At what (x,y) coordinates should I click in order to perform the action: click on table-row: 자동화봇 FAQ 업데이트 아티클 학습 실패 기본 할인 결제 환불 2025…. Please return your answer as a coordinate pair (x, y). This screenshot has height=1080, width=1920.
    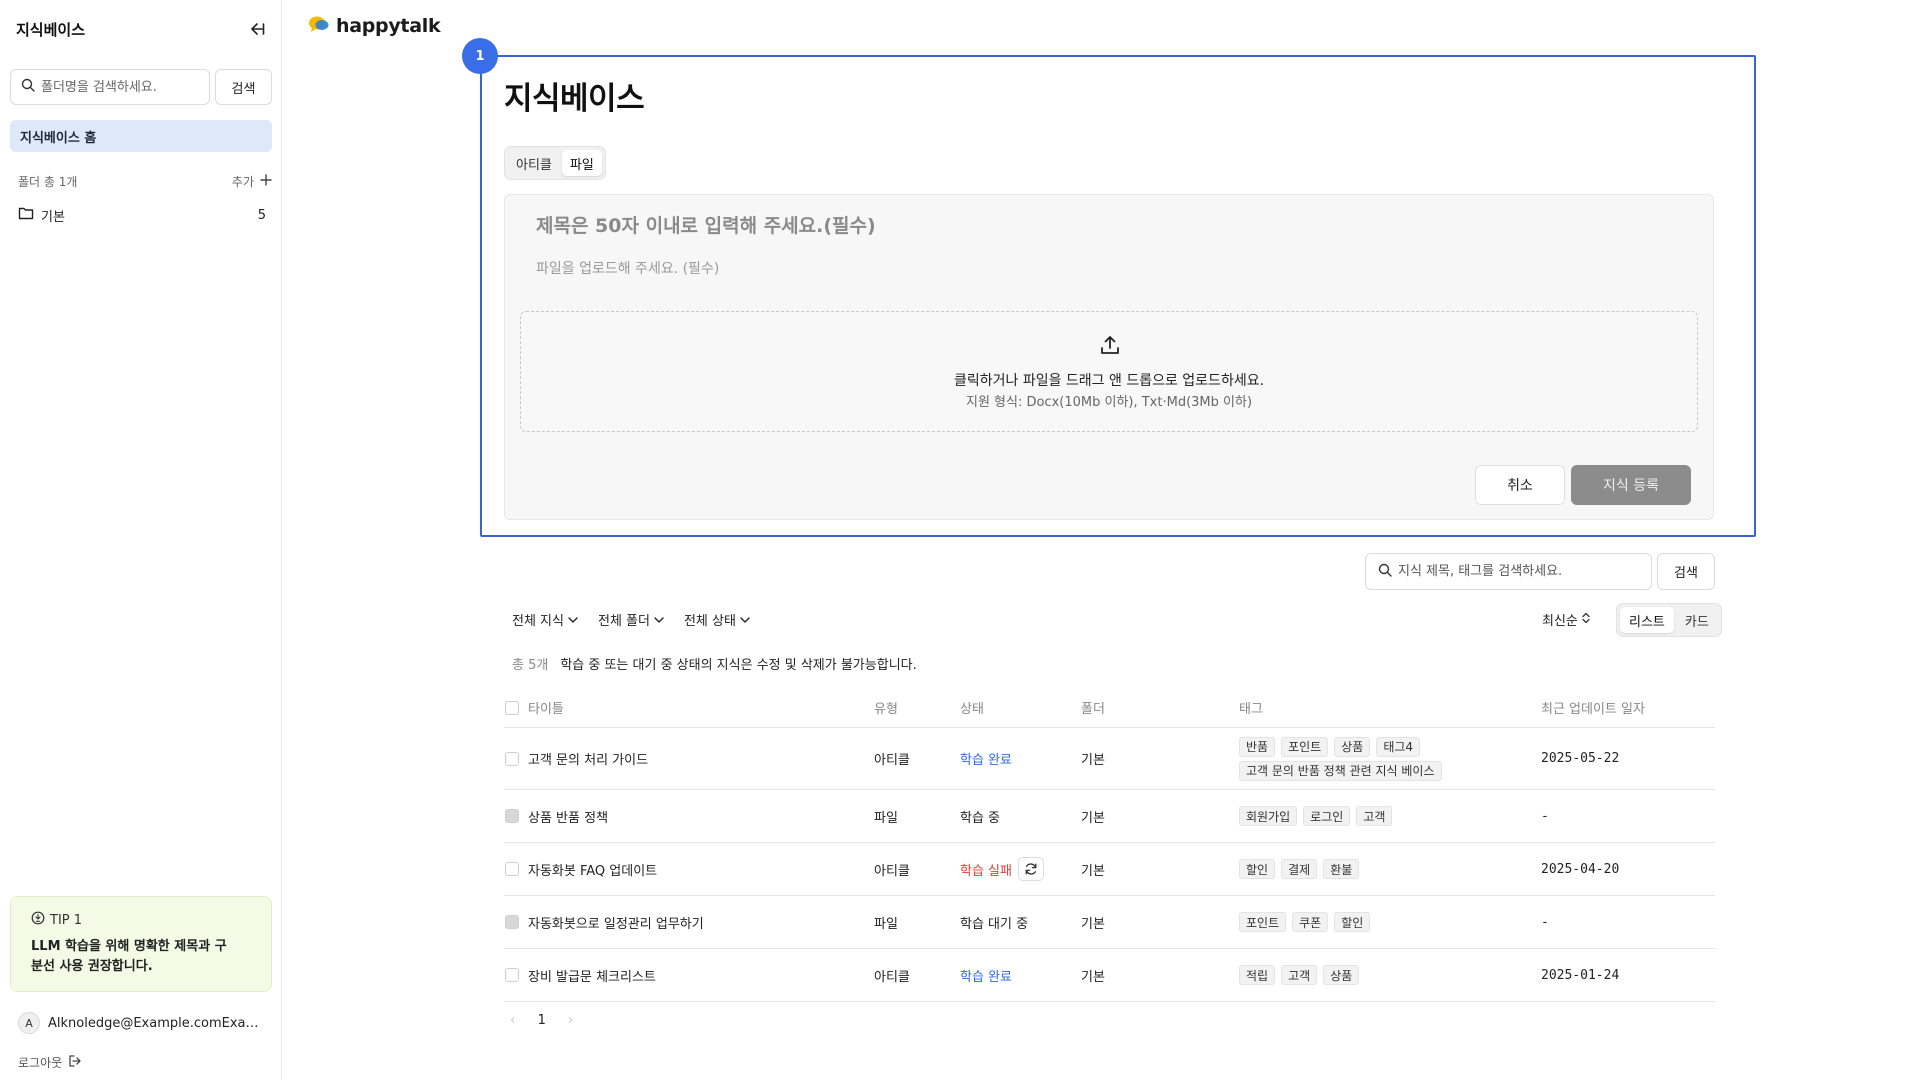
    Looking at the image, I should click on (1109, 869).